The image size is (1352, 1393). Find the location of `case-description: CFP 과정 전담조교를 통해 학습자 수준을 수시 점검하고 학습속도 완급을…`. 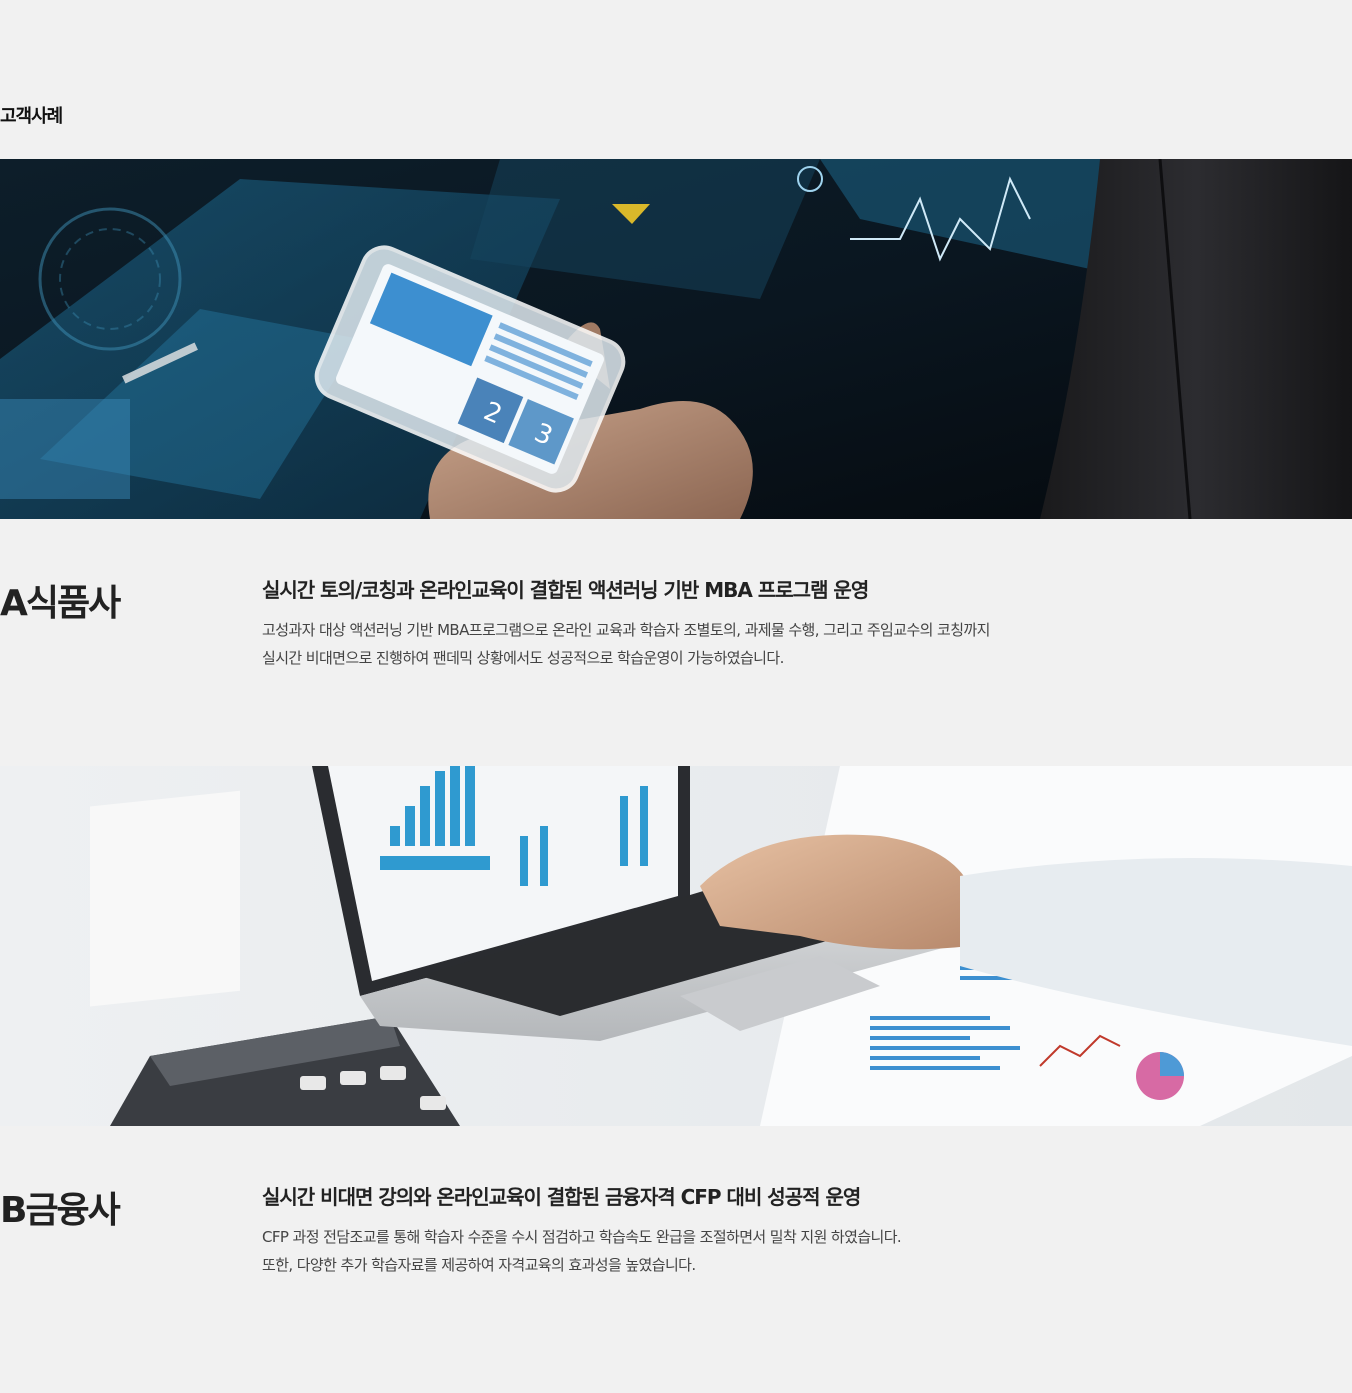

case-description: CFP 과정 전담조교를 통해 학습자 수준을 수시 점검하고 학습속도 완급을… is located at coordinates (582, 1251).